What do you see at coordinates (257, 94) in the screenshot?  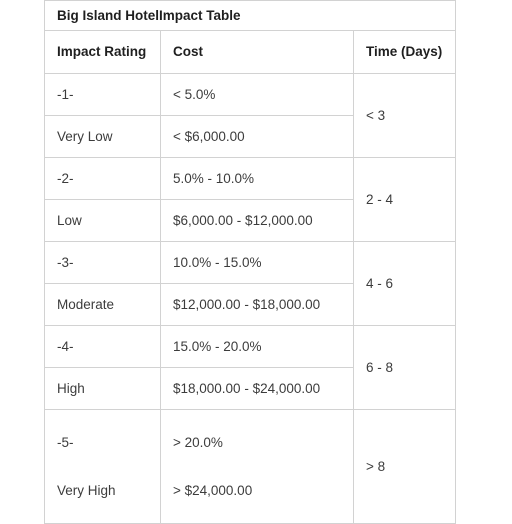 I see `cell-cost: < 5.0%` at bounding box center [257, 94].